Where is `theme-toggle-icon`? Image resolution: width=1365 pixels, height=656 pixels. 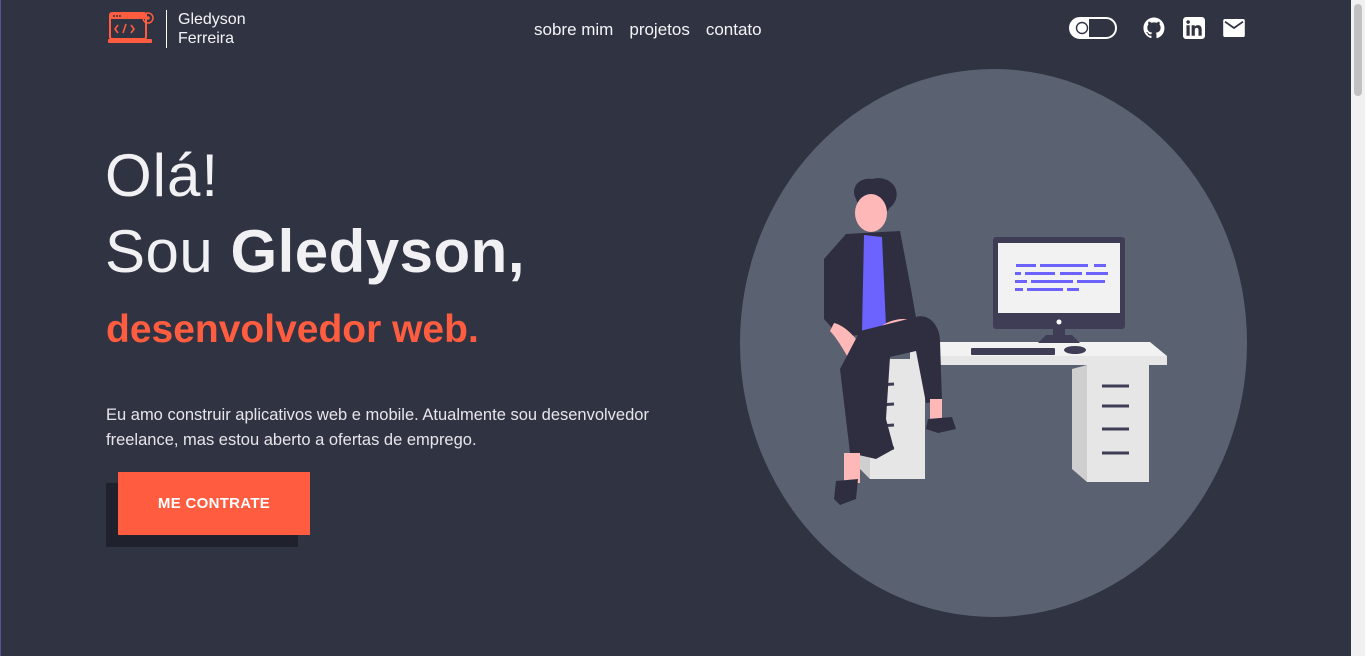
theme-toggle-icon is located at coordinates (1082, 28).